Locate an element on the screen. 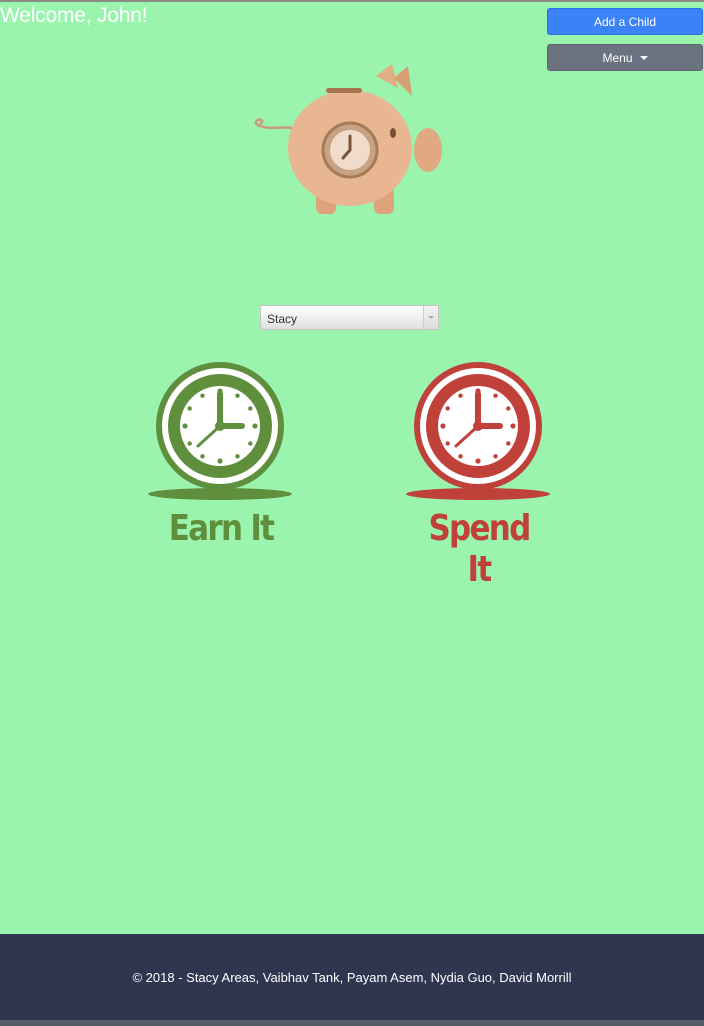 The image size is (704, 1026). spend-it-button: Spend It is located at coordinates (479, 475).